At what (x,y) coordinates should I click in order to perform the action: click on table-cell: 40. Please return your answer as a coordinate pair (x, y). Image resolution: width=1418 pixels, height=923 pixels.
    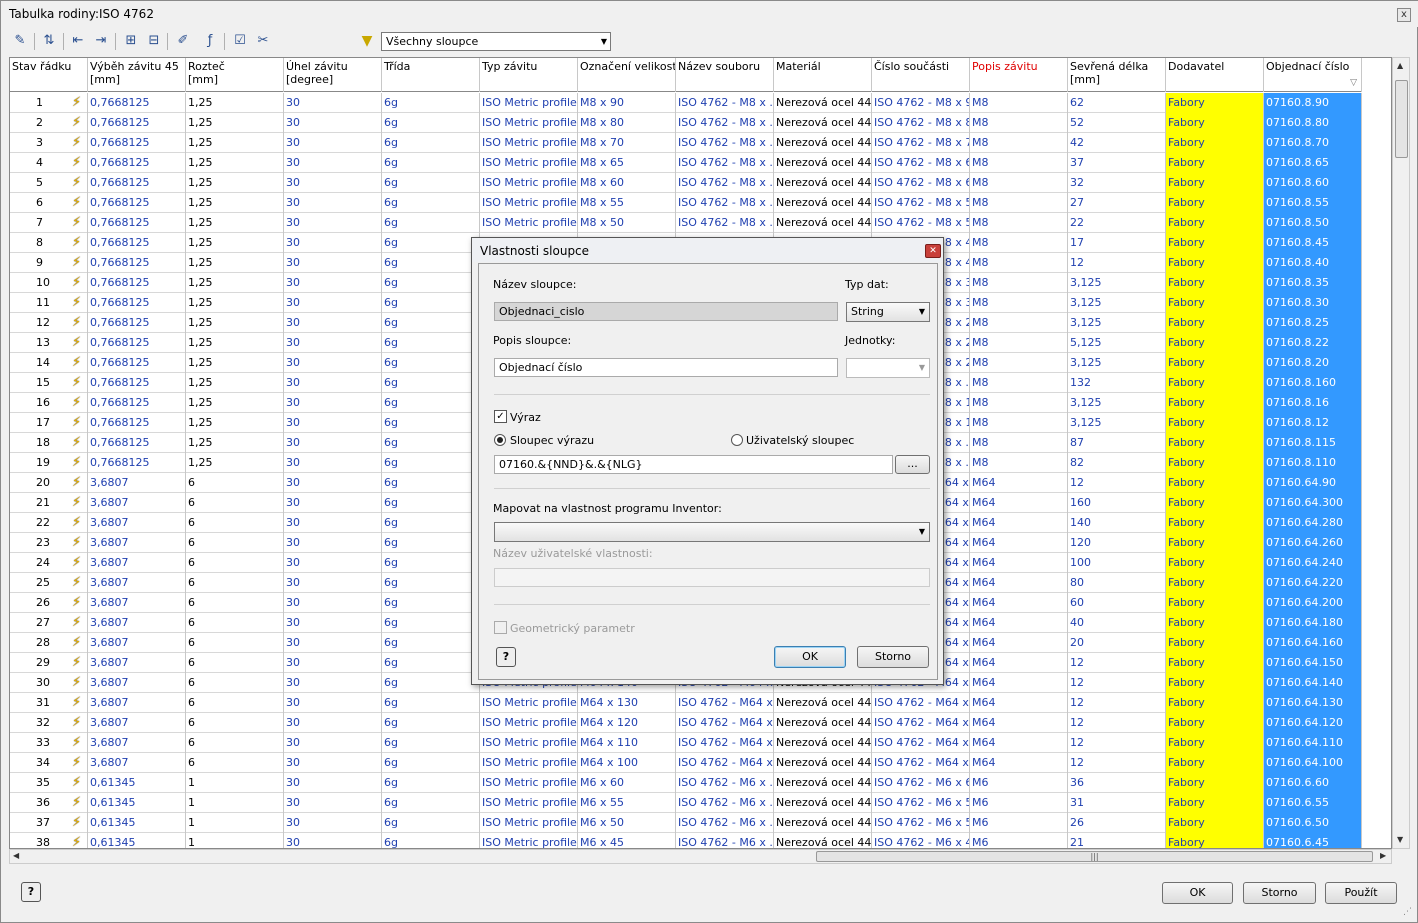
    Looking at the image, I should click on (1117, 623).